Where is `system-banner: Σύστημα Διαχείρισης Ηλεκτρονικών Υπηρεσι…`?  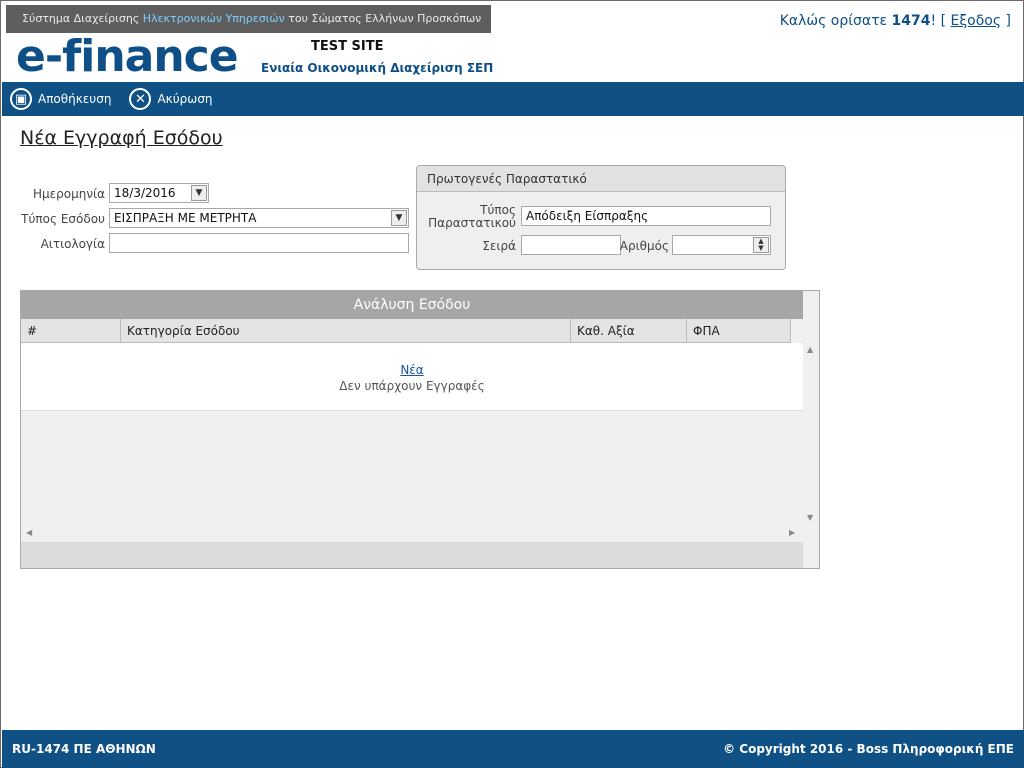
system-banner: Σύστημα Διαχείρισης Ηλεκτρονικών Υπηρεσι… is located at coordinates (248, 19).